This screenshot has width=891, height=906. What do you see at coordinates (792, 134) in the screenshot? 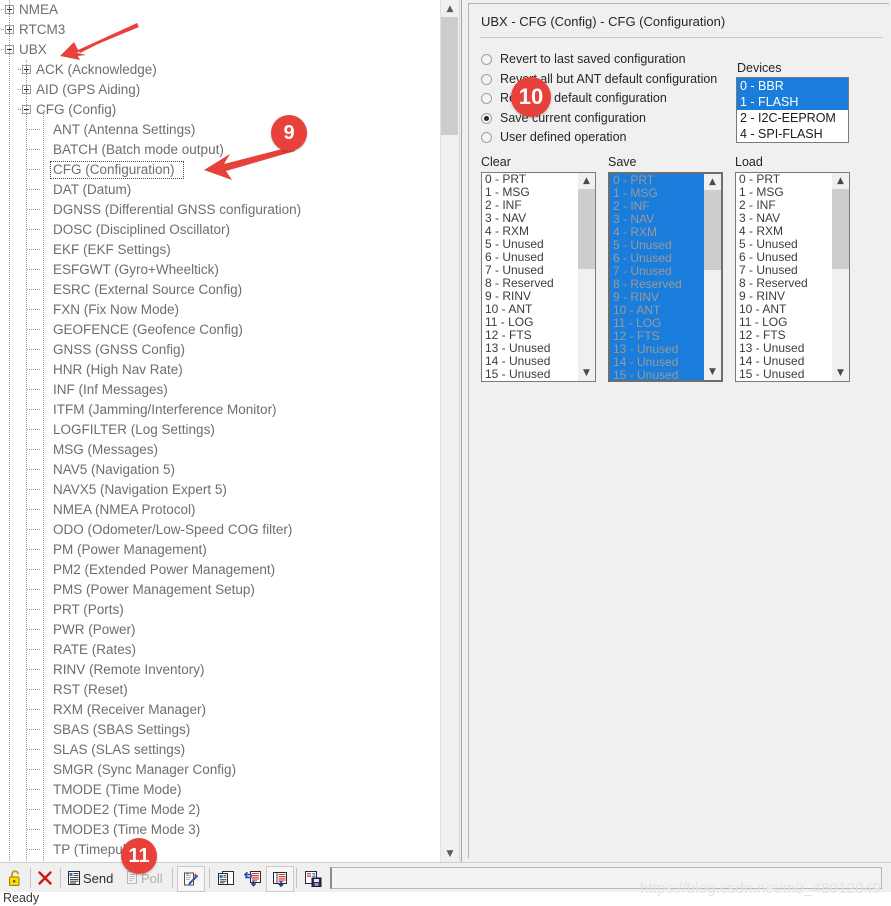
I see `device-option: 4 - SPI-FLASH` at bounding box center [792, 134].